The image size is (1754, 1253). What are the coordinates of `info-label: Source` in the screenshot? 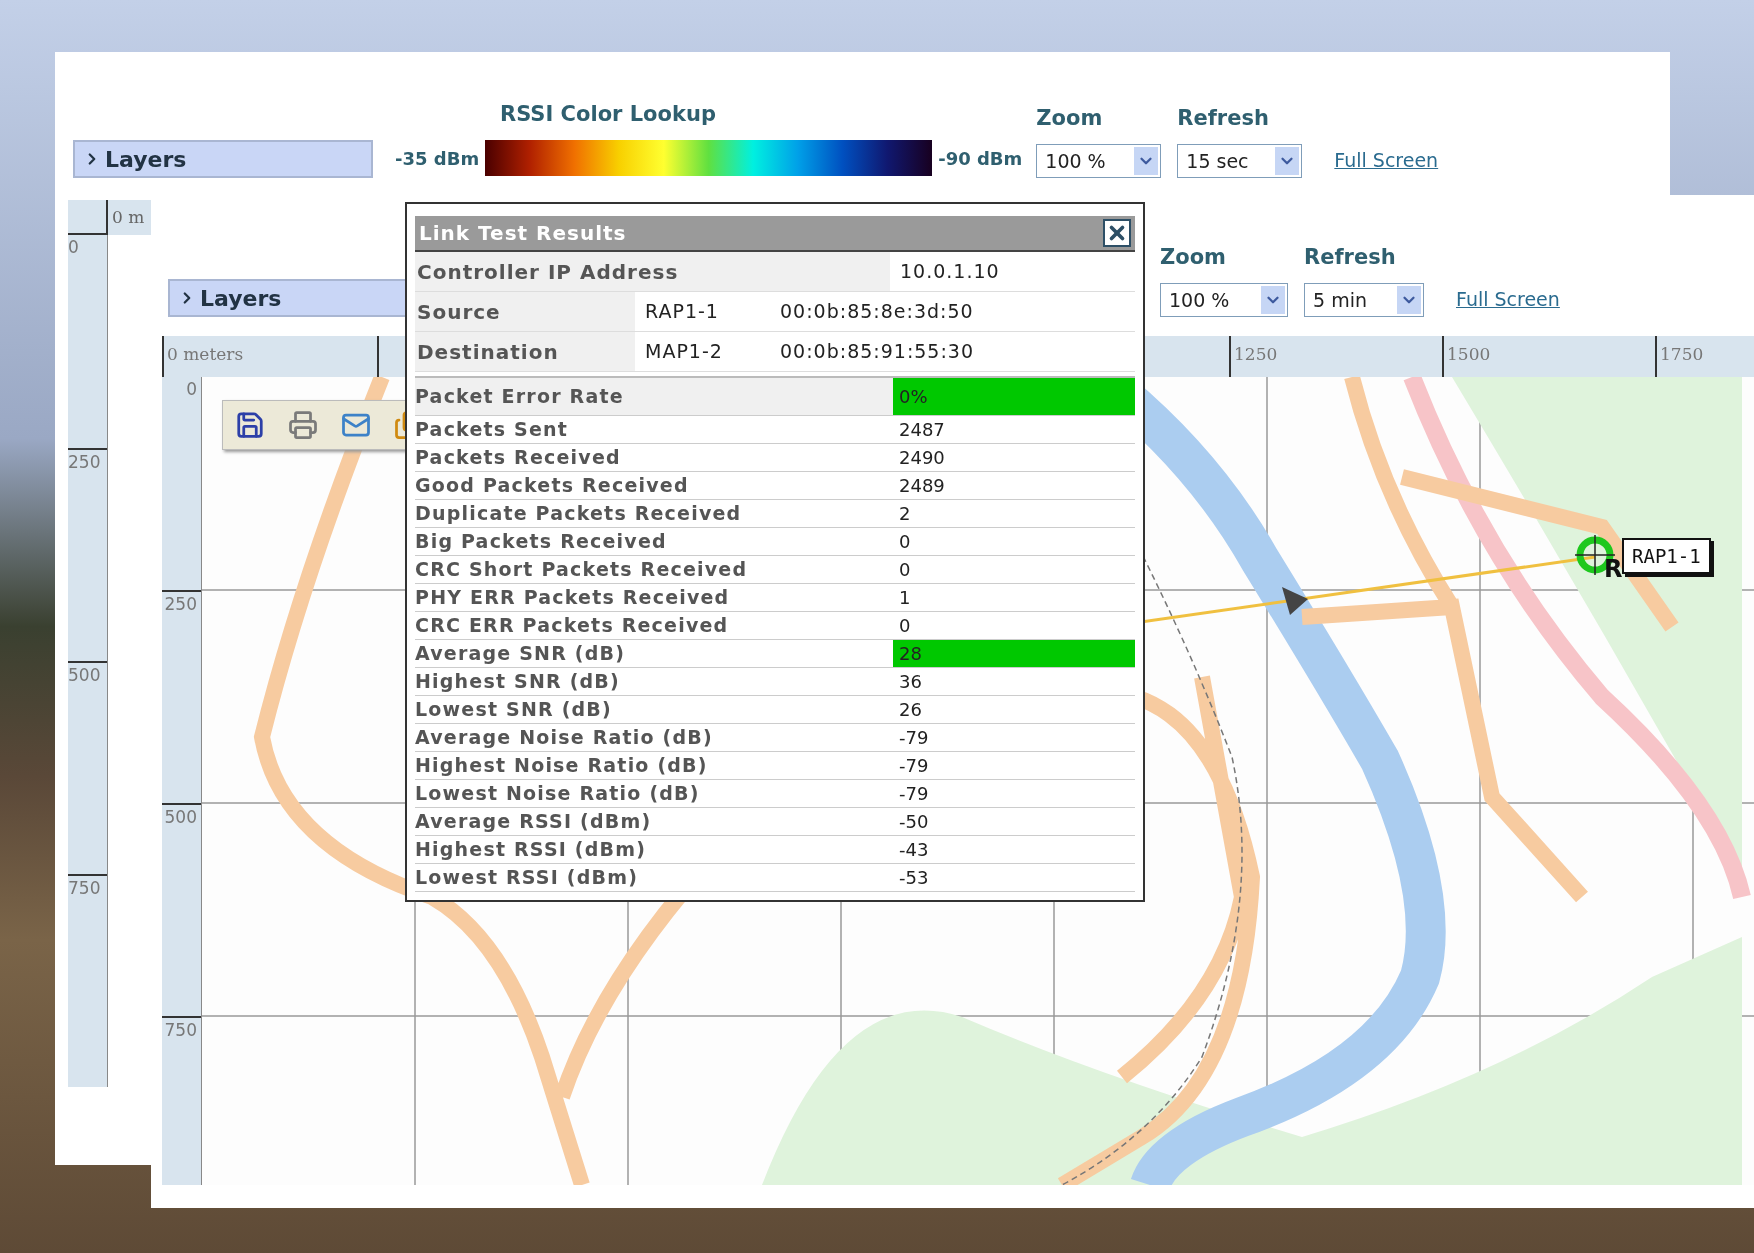 It's located at (525, 311).